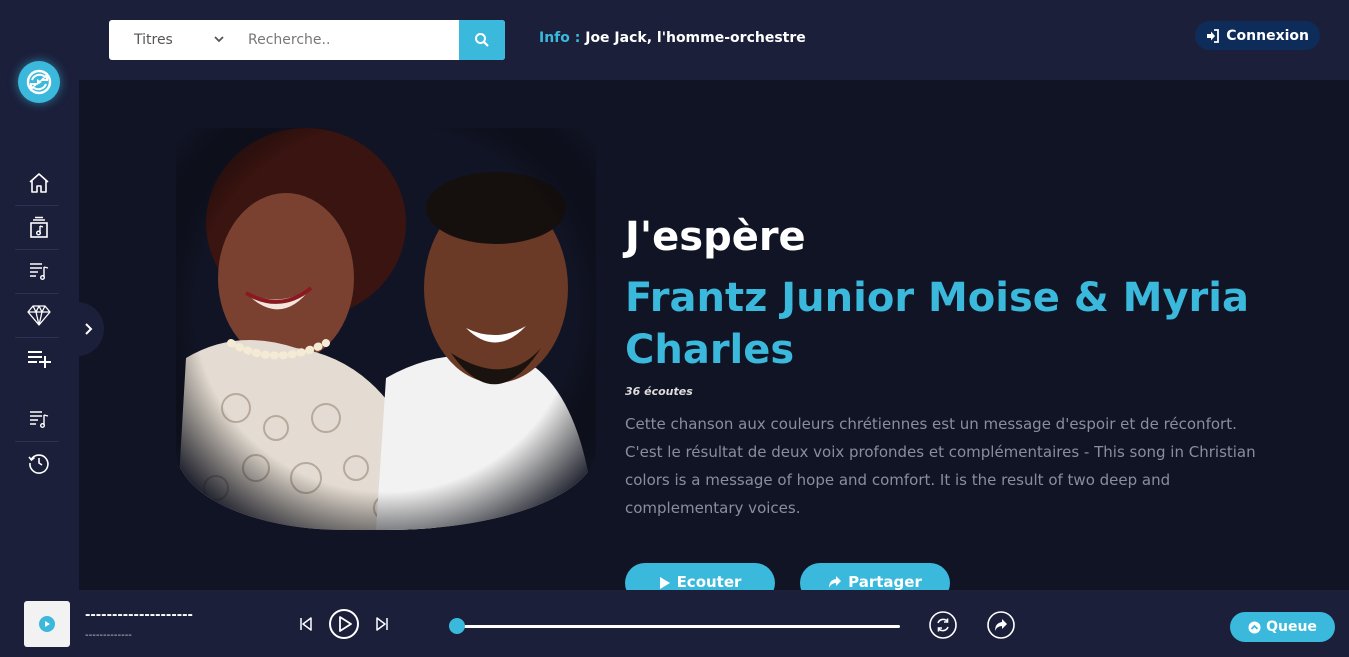 The height and width of the screenshot is (657, 1349). I want to click on track-title: --------------------, so click(139, 615).